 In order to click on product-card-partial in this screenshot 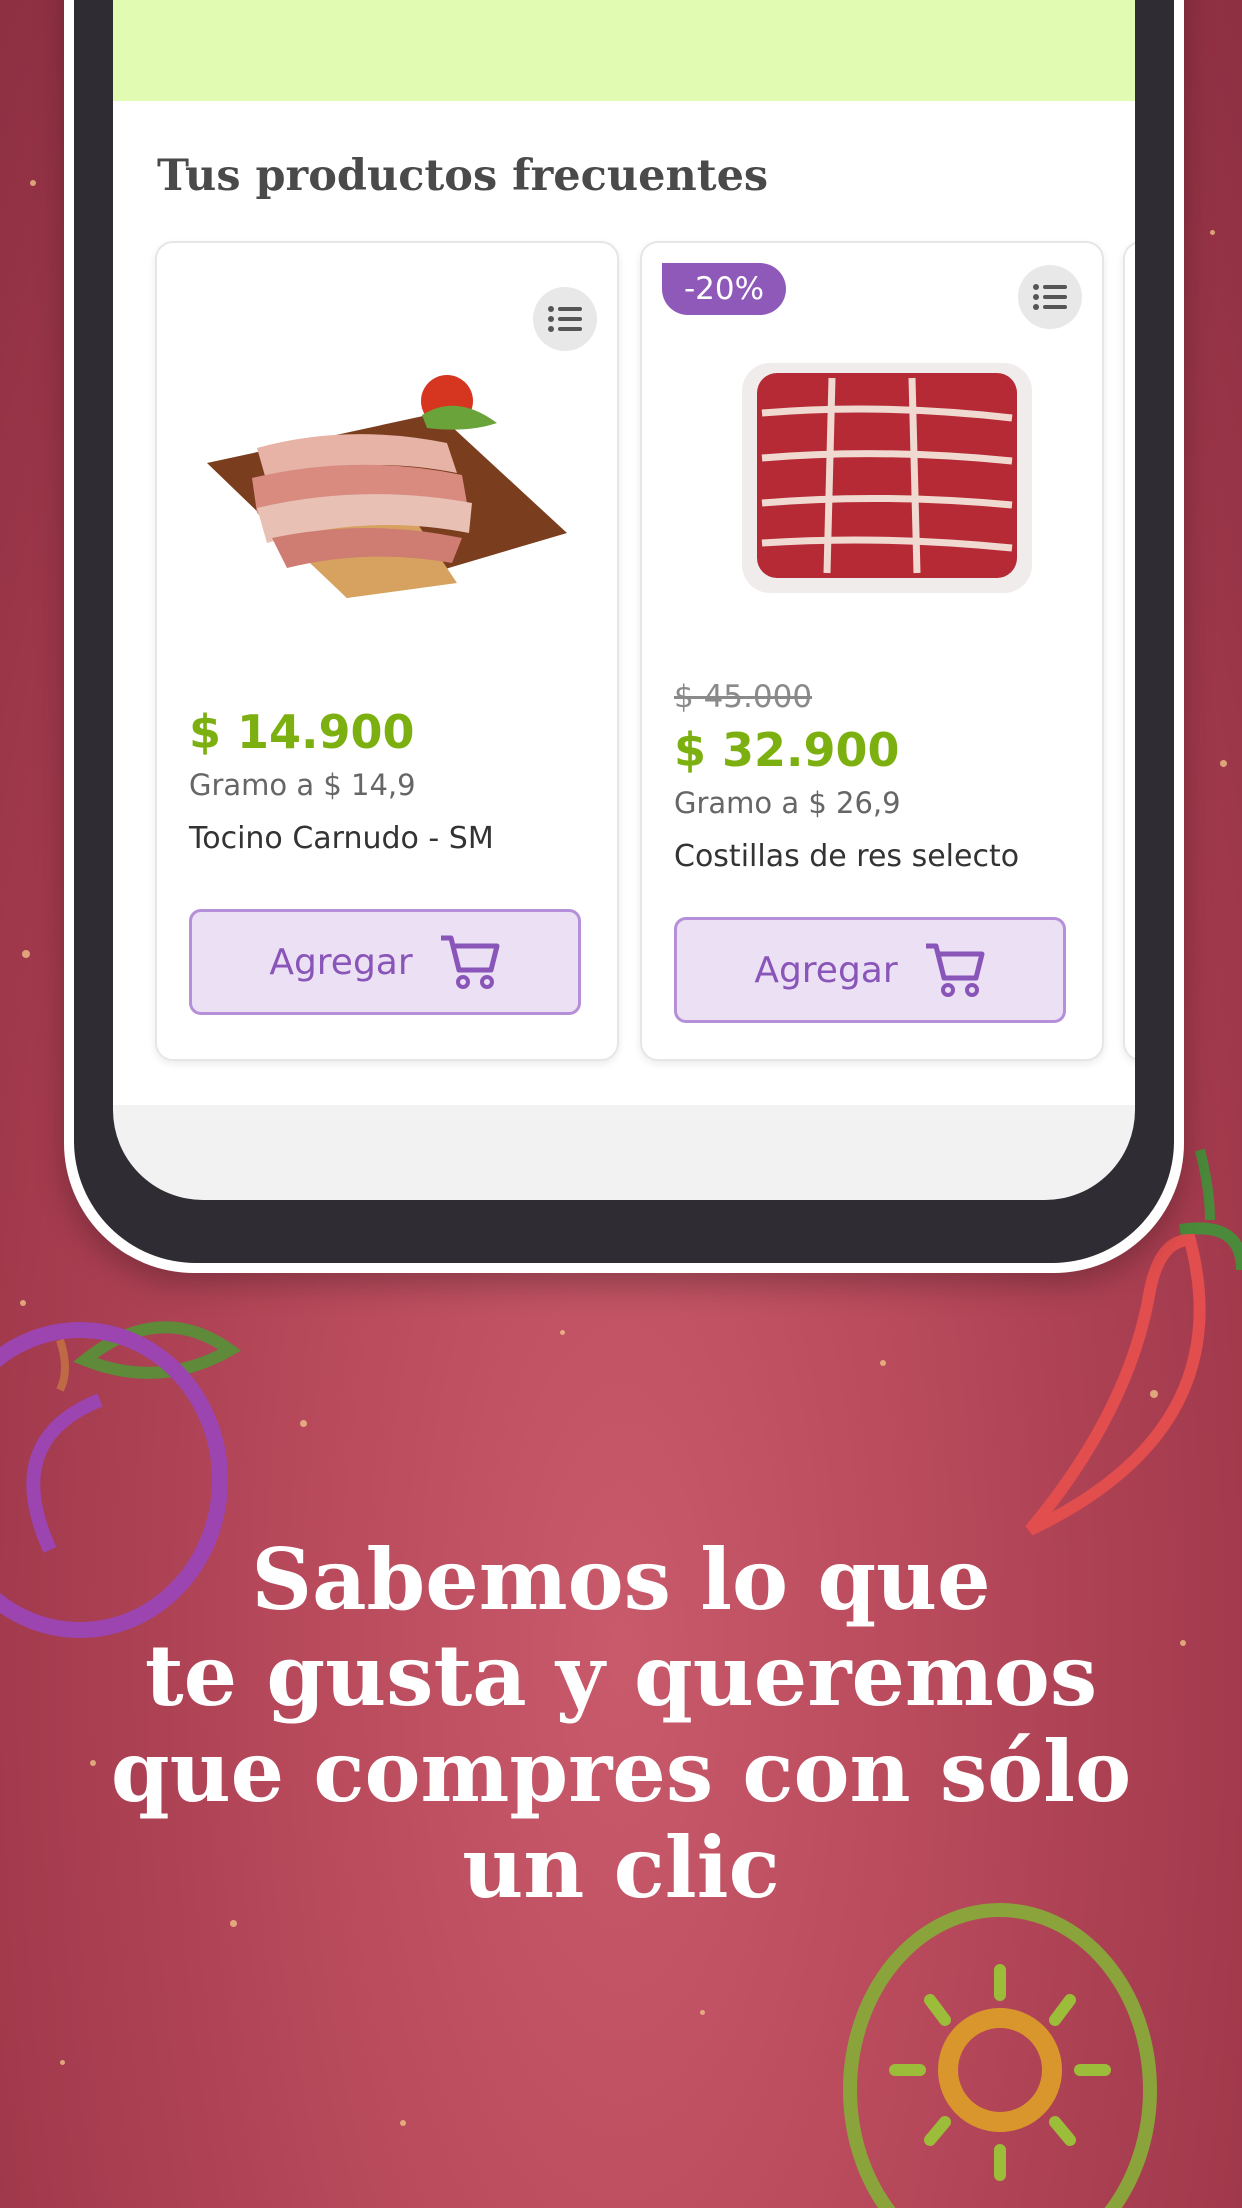, I will do `click(1129, 651)`.